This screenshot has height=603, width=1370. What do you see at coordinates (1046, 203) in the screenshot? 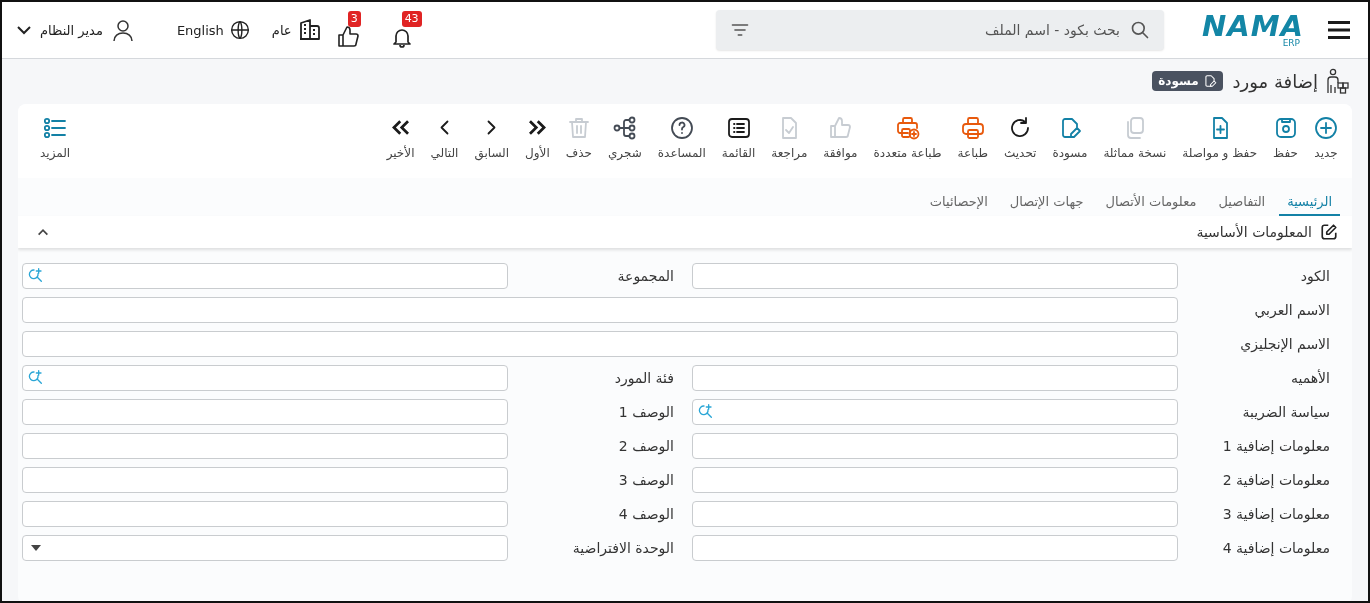
I see `tab: جهات الإتصال` at bounding box center [1046, 203].